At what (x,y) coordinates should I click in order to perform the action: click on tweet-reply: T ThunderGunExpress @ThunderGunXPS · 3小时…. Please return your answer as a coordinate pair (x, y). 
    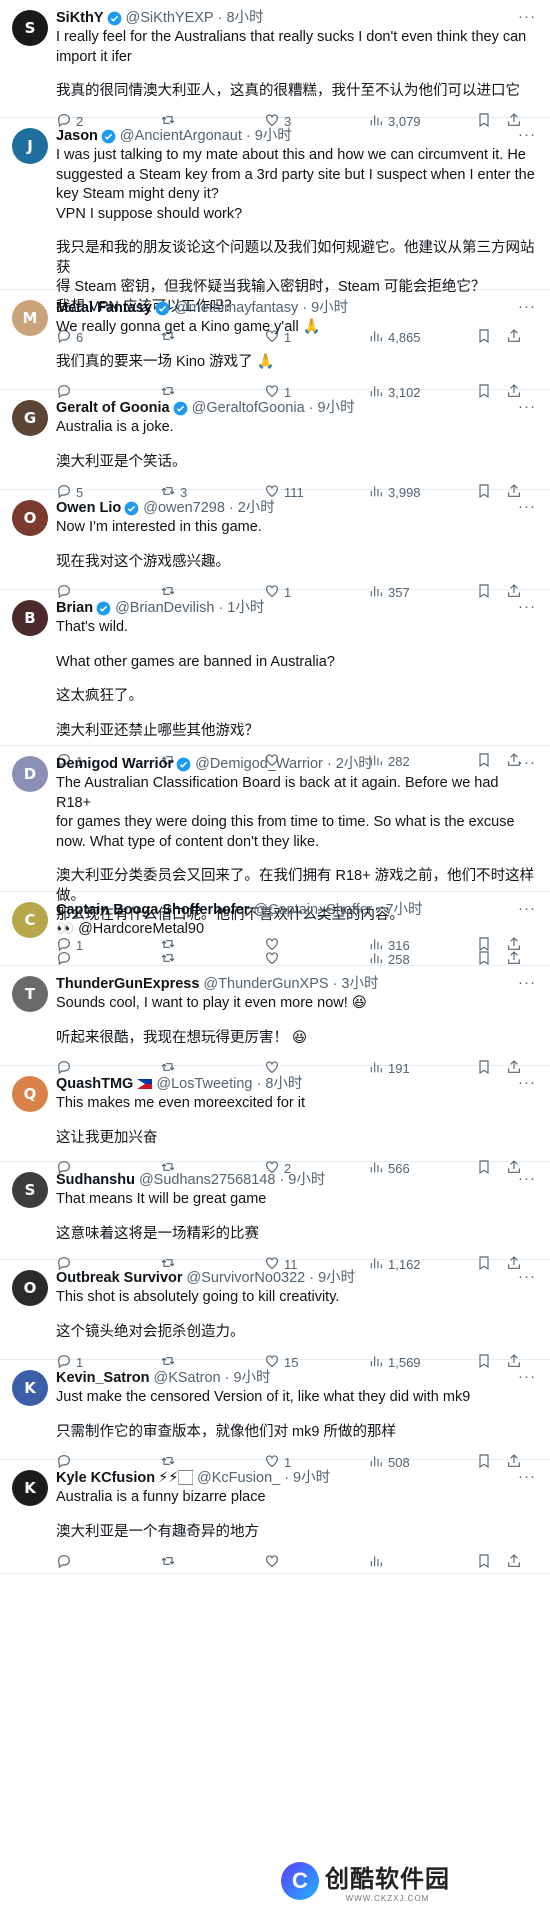
    Looking at the image, I should click on (275, 1021).